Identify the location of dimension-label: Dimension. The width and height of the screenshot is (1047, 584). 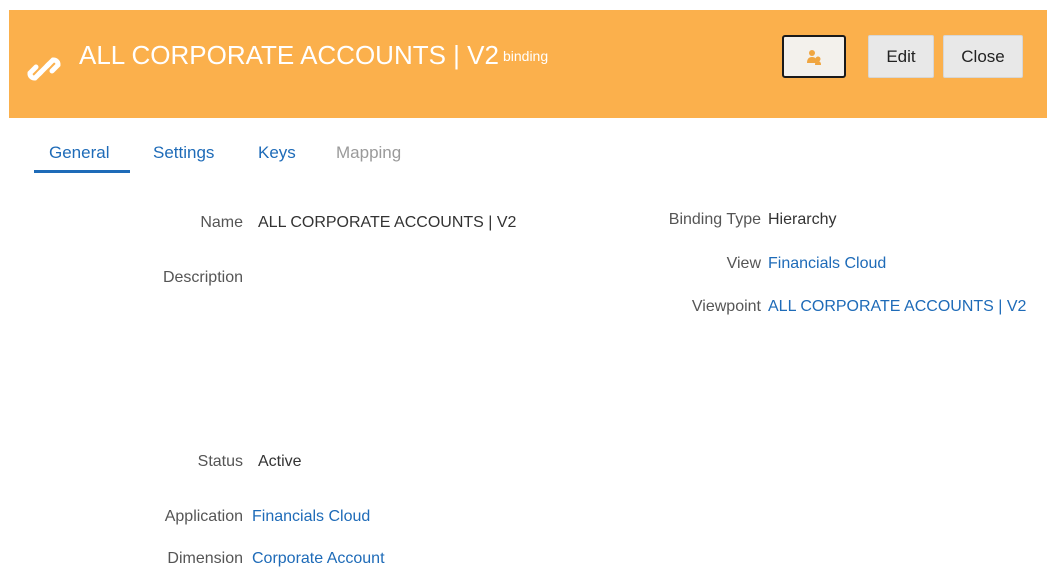
(205, 558).